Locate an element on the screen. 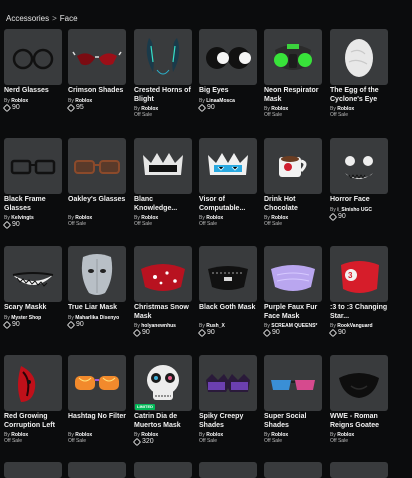 The image size is (412, 478). item-name: Red Growing Corruption Left is located at coordinates (36, 421).